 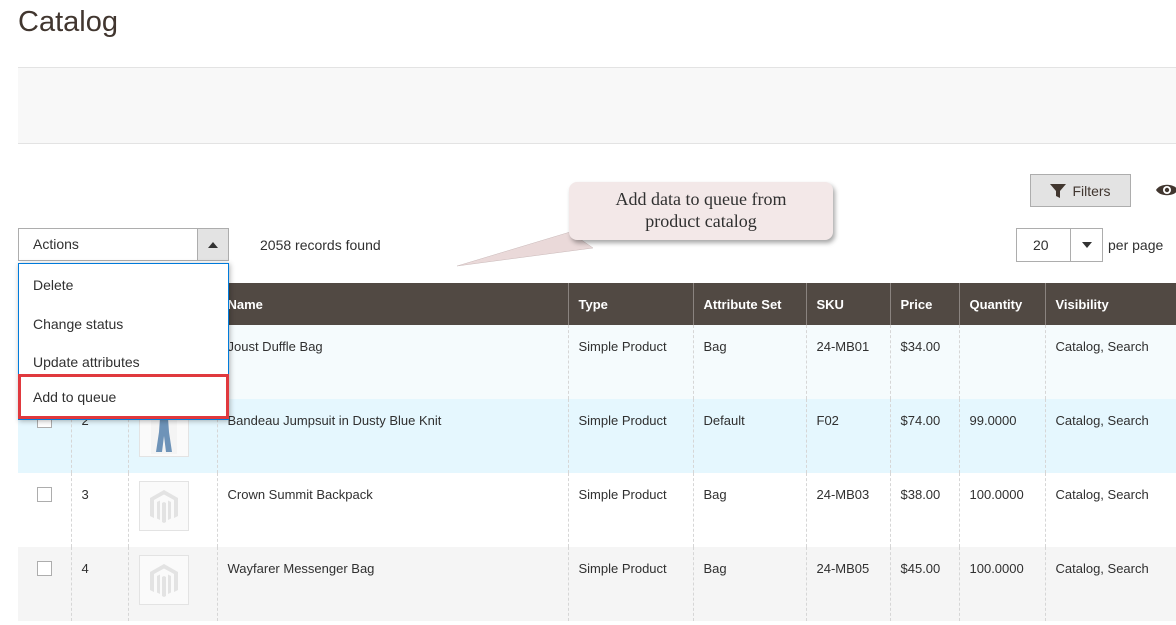 I want to click on price-cell: $38.00, so click(x=924, y=510).